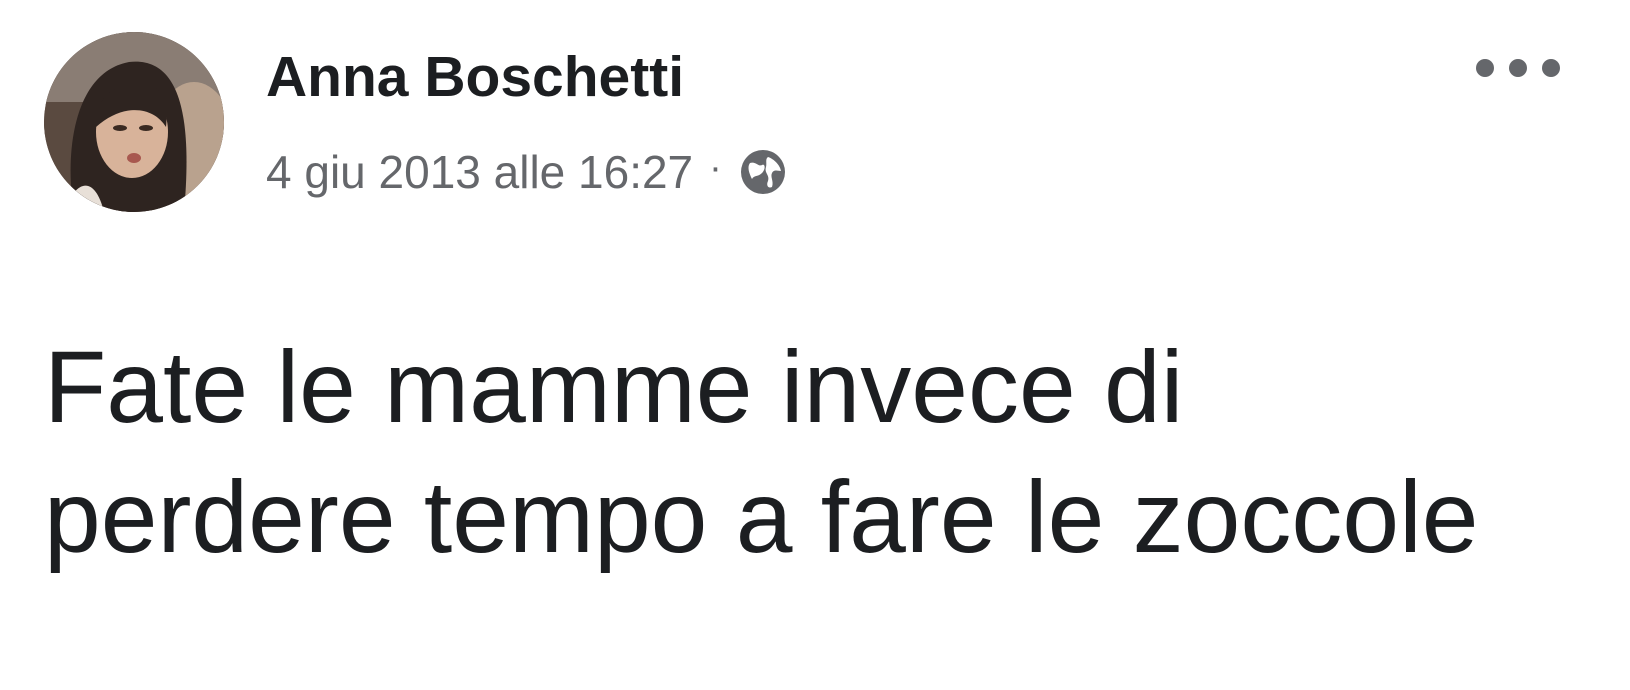  Describe the element at coordinates (614, 387) in the screenshot. I see `post-text-line: Fate le mamme invece di` at that location.